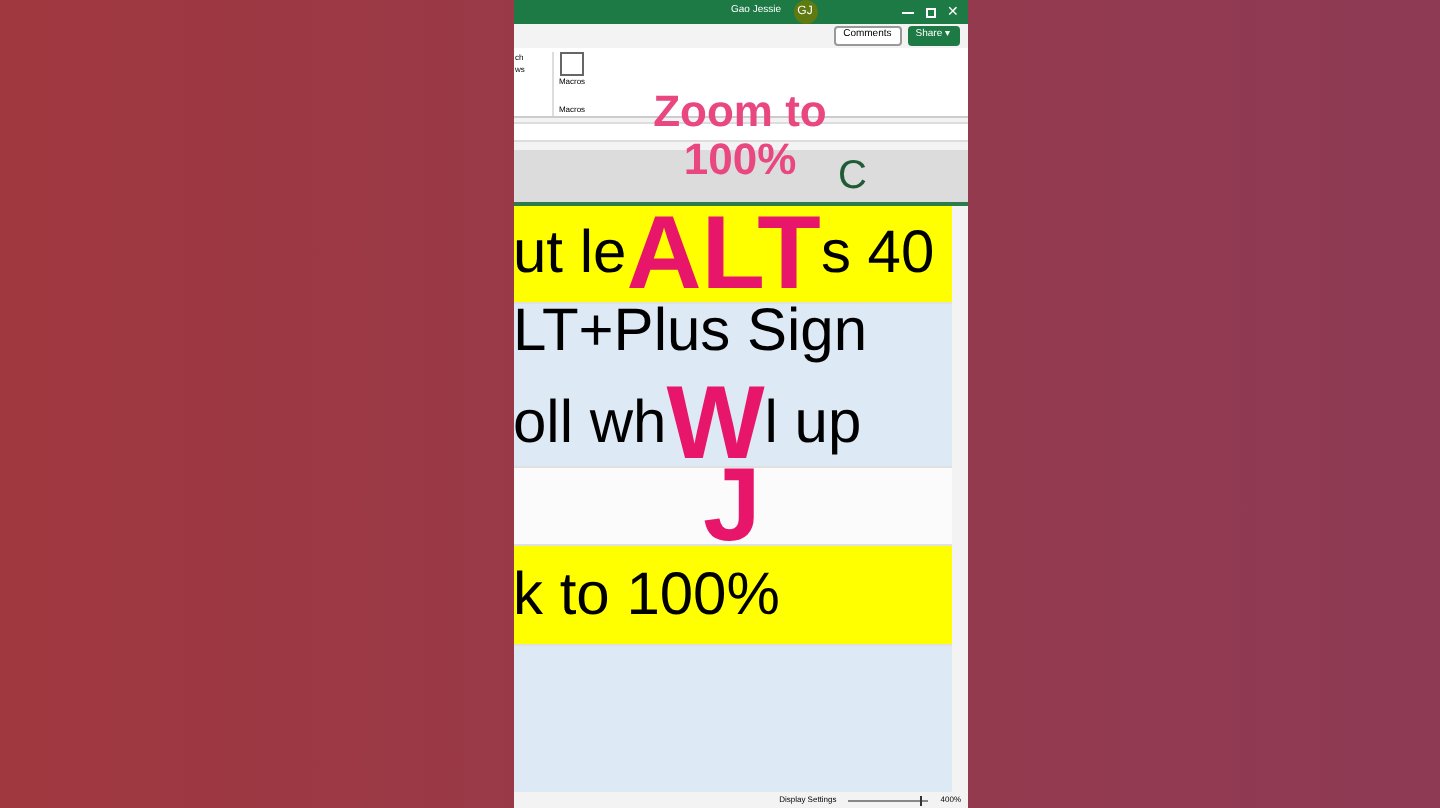 The image size is (1440, 808). Describe the element at coordinates (732, 506) in the screenshot. I see `key-caption: J` at that location.